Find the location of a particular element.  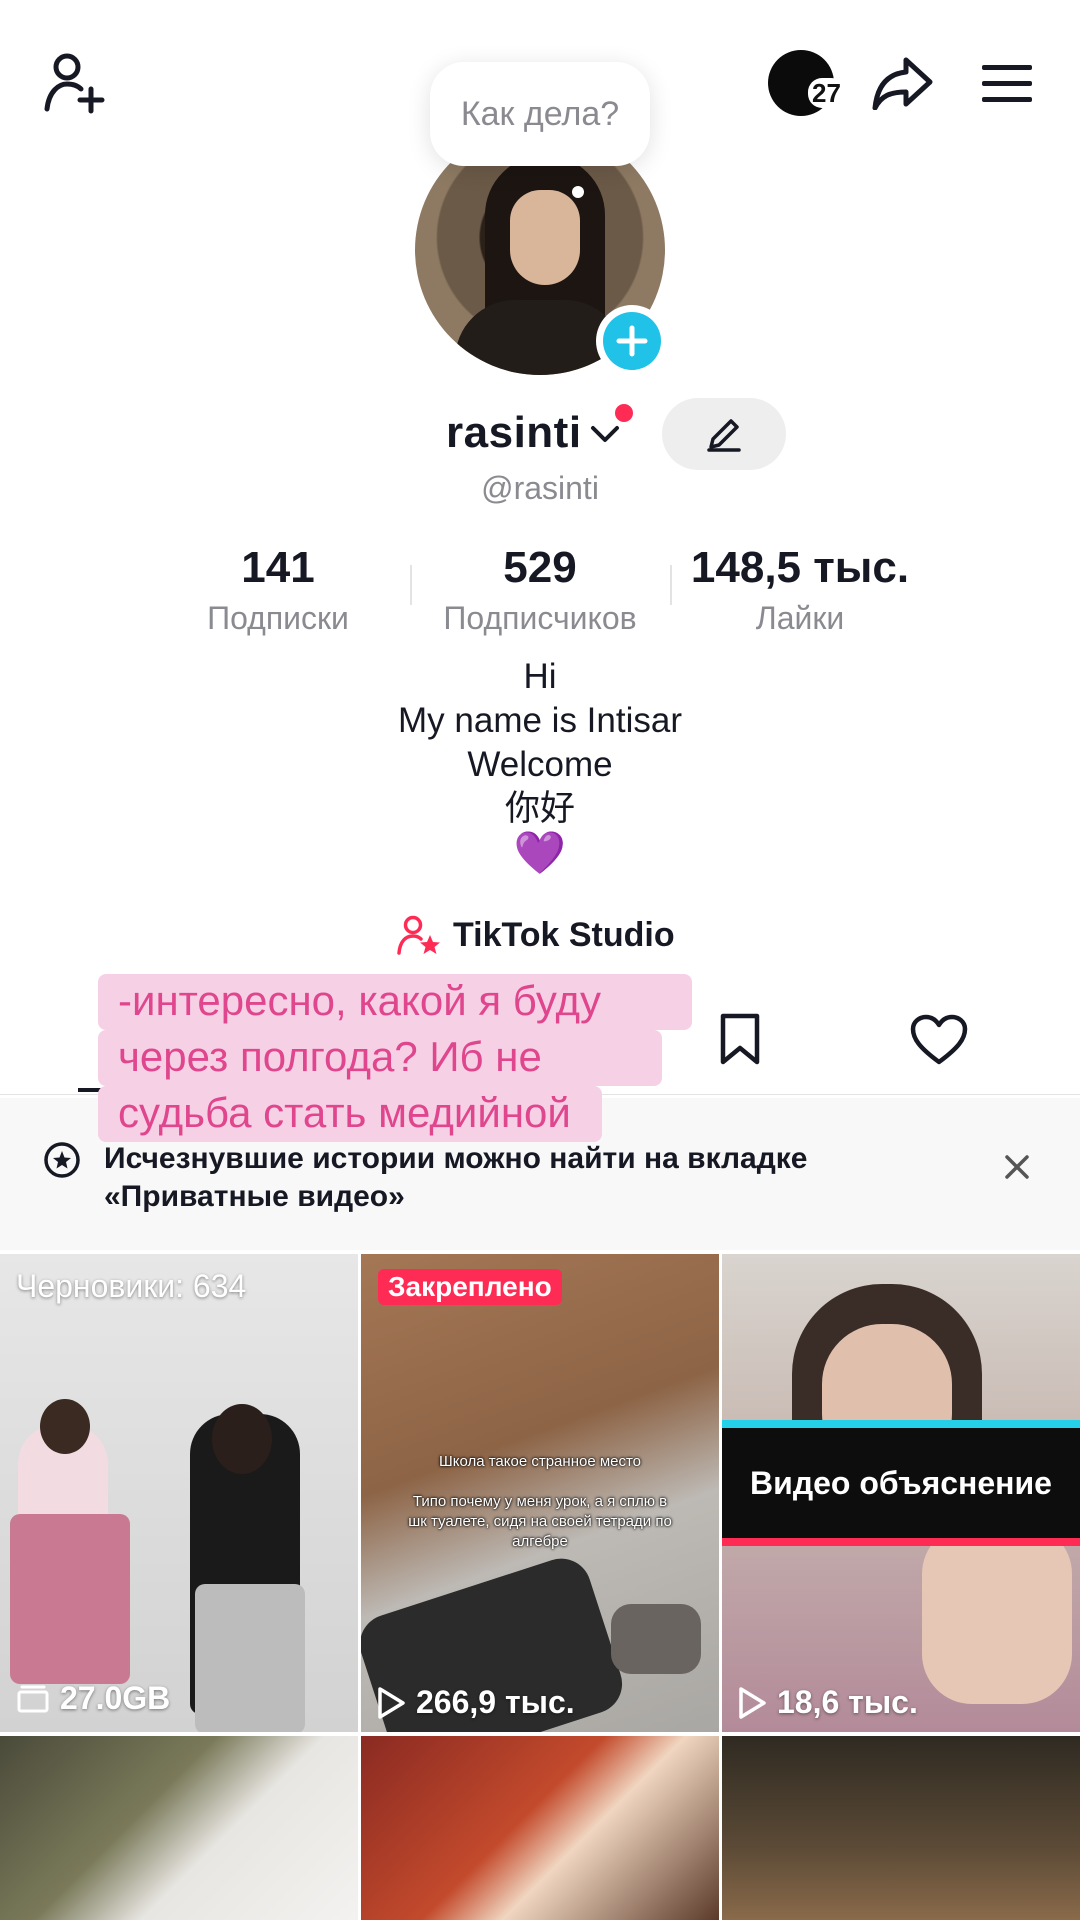

bio: Hi My name is Intisar Welcome 你好 💜 is located at coordinates (540, 765).